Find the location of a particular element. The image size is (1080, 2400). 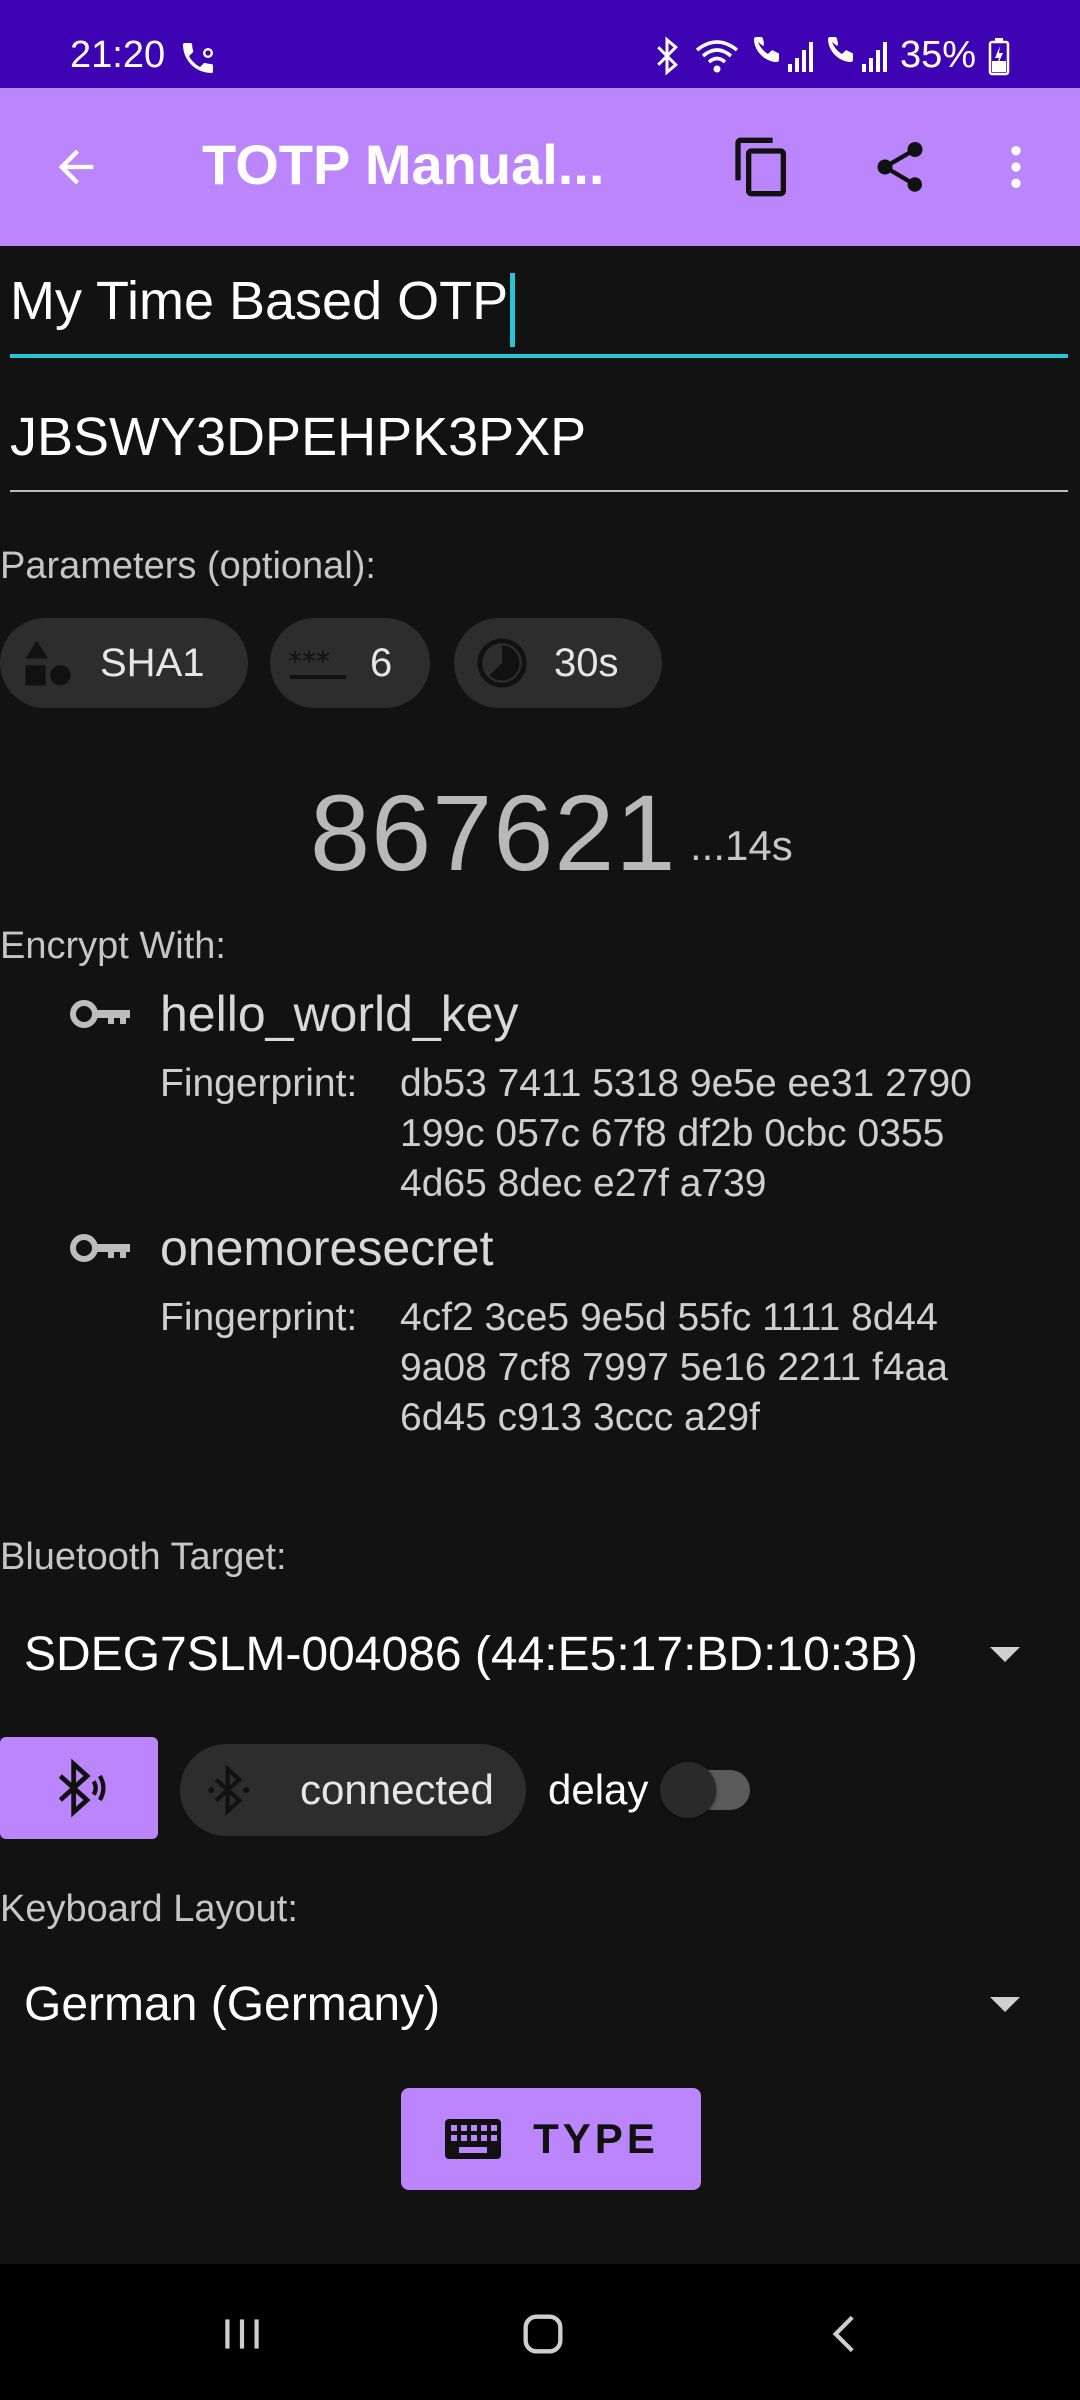

key-name-onemoresecret: onemoresecret is located at coordinates (327, 1248).